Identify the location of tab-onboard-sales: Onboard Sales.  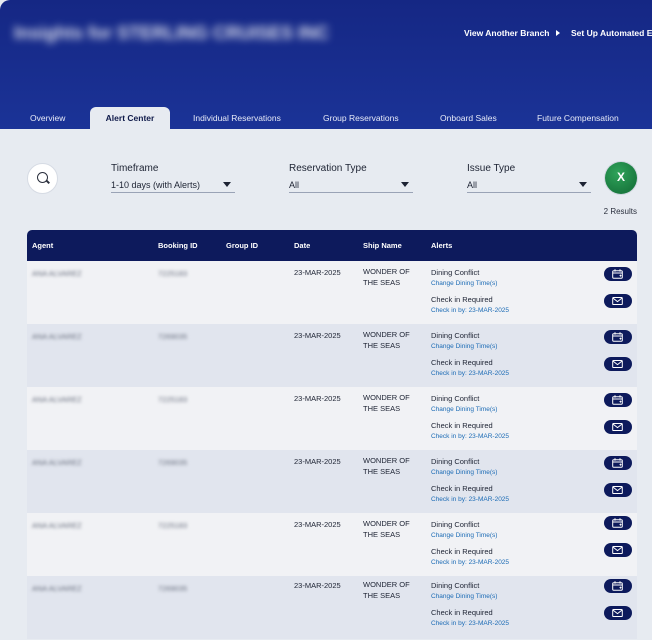
(468, 118).